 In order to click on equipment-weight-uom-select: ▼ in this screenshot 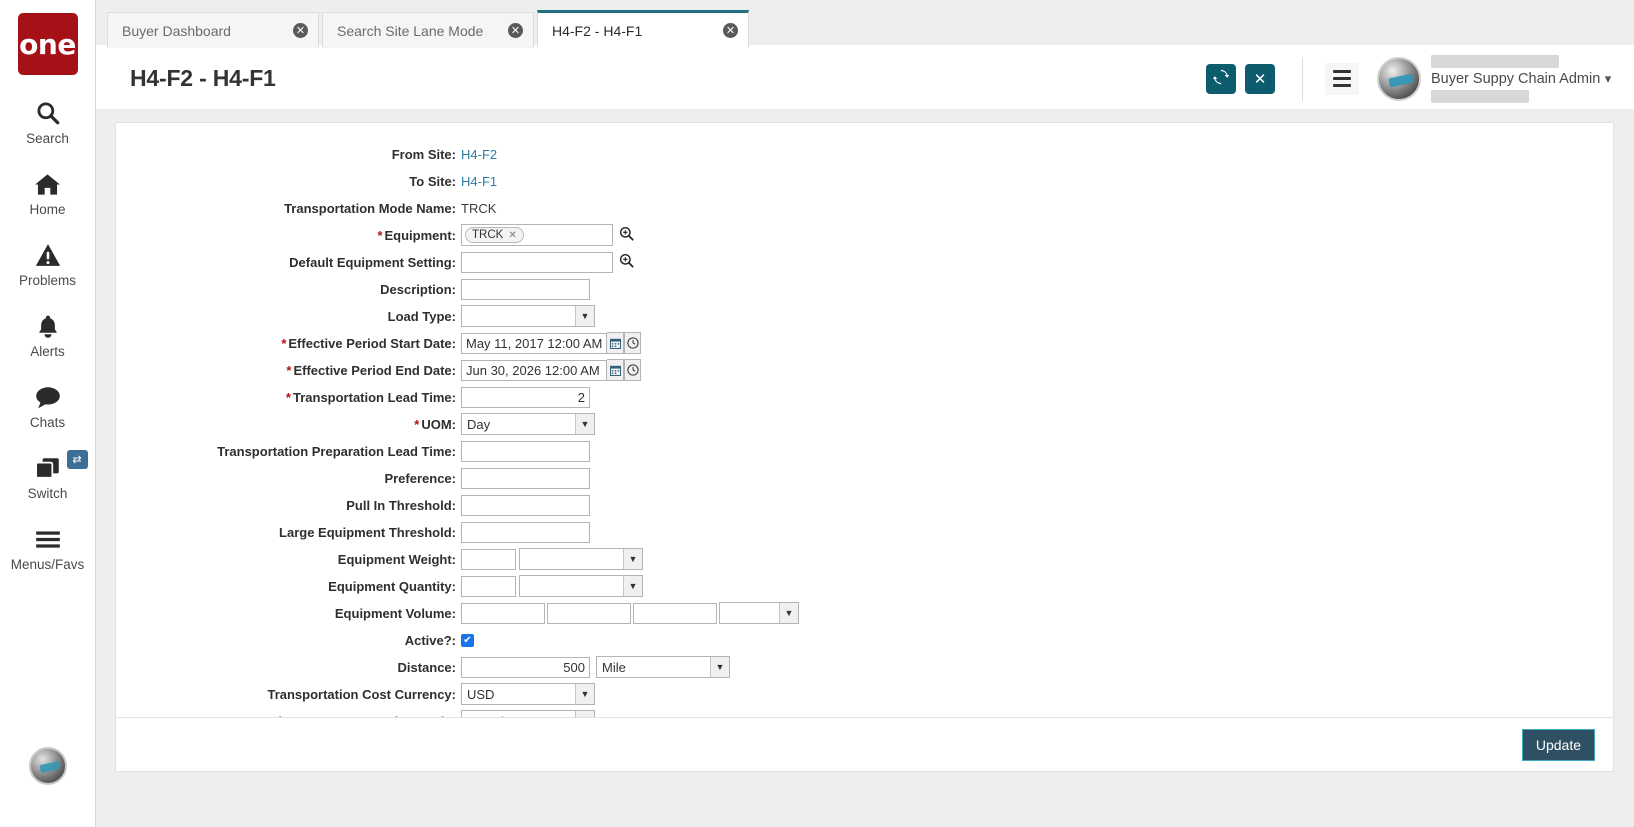, I will do `click(581, 559)`.